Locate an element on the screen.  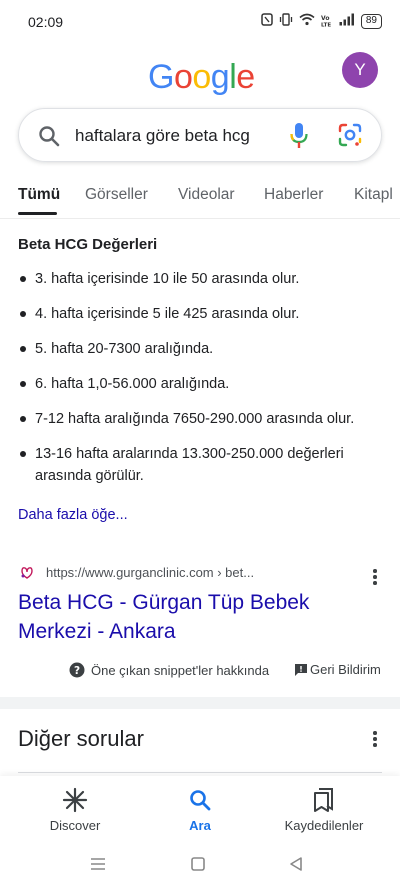
avatar-letter: Y is located at coordinates (360, 69).